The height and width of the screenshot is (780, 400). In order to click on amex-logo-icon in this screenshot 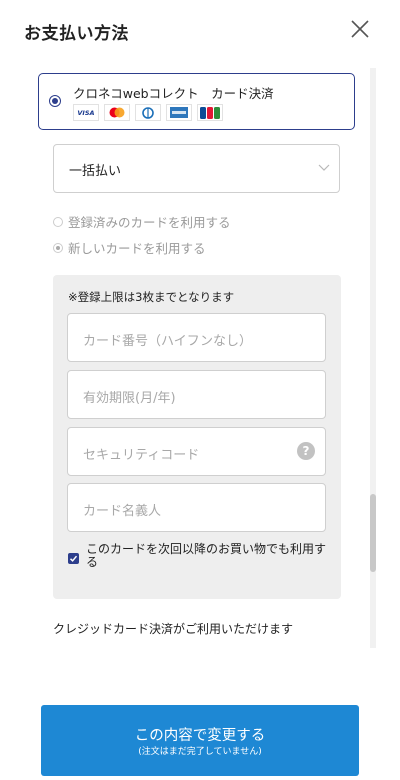, I will do `click(179, 112)`.